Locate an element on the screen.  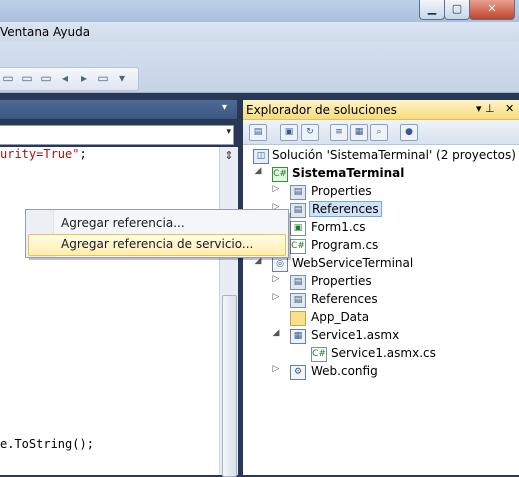
solution-explorer-header: Explorador de soluciones ▾ ⊥ ✕ is located at coordinates (381, 110).